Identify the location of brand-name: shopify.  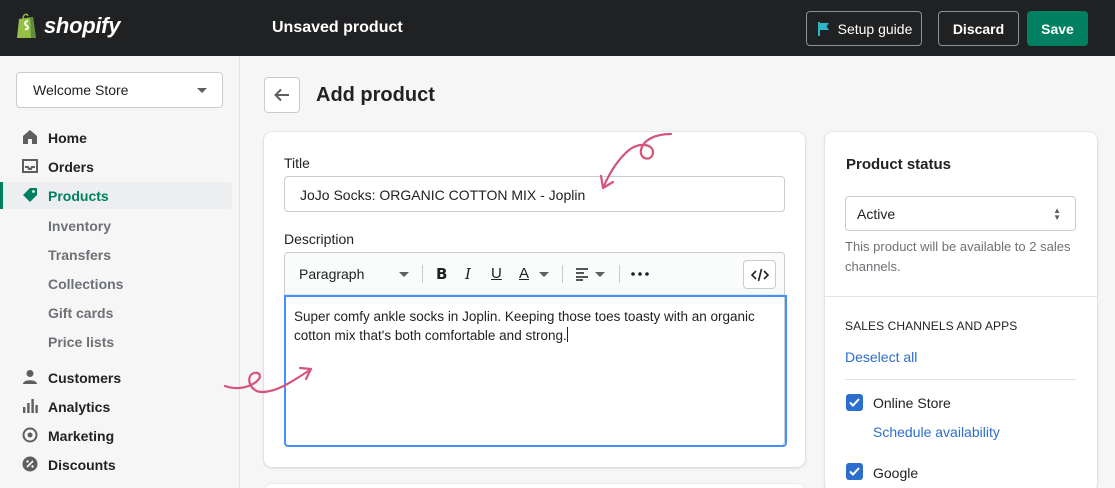
(82, 25).